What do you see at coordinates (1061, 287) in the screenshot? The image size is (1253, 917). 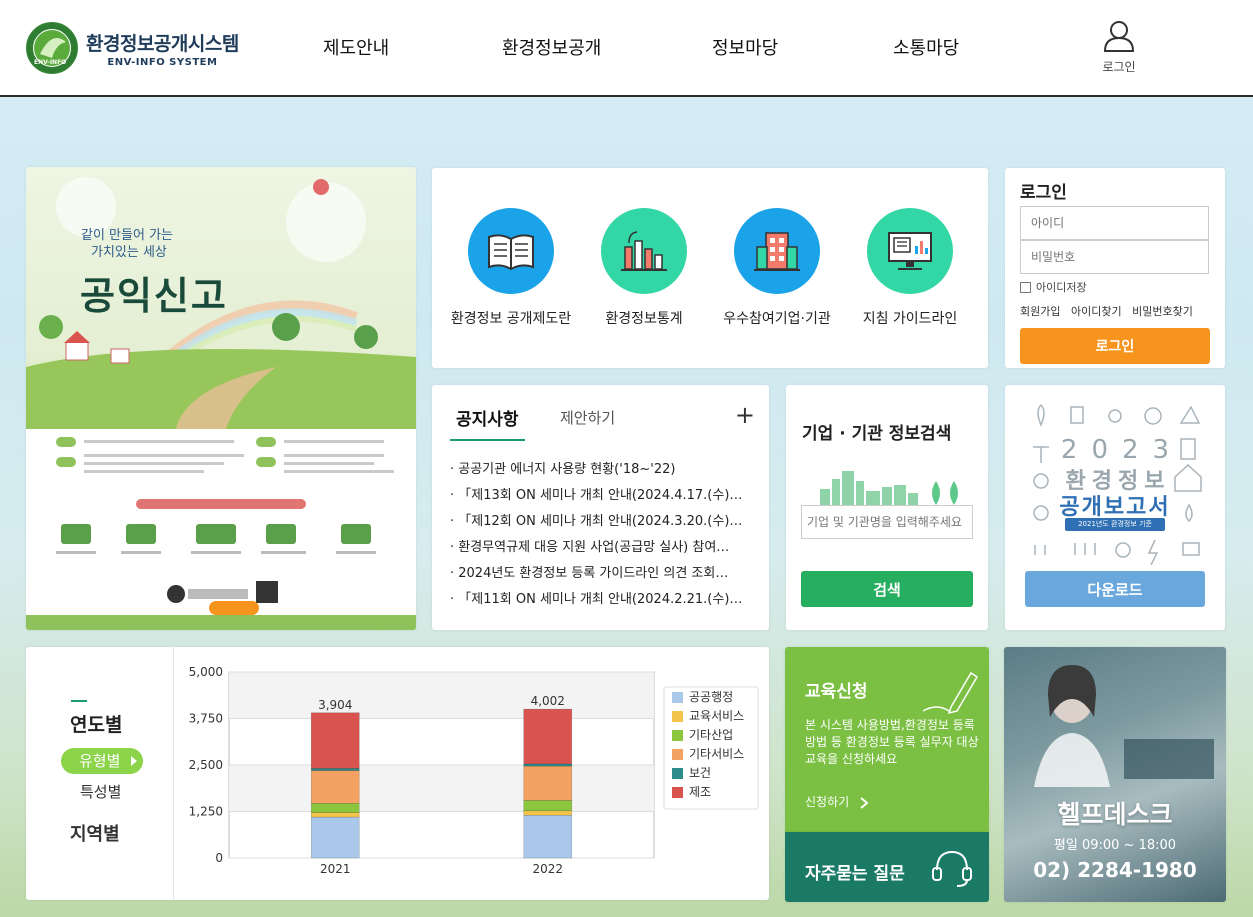 I see `save-id-label: 아이디저장` at bounding box center [1061, 287].